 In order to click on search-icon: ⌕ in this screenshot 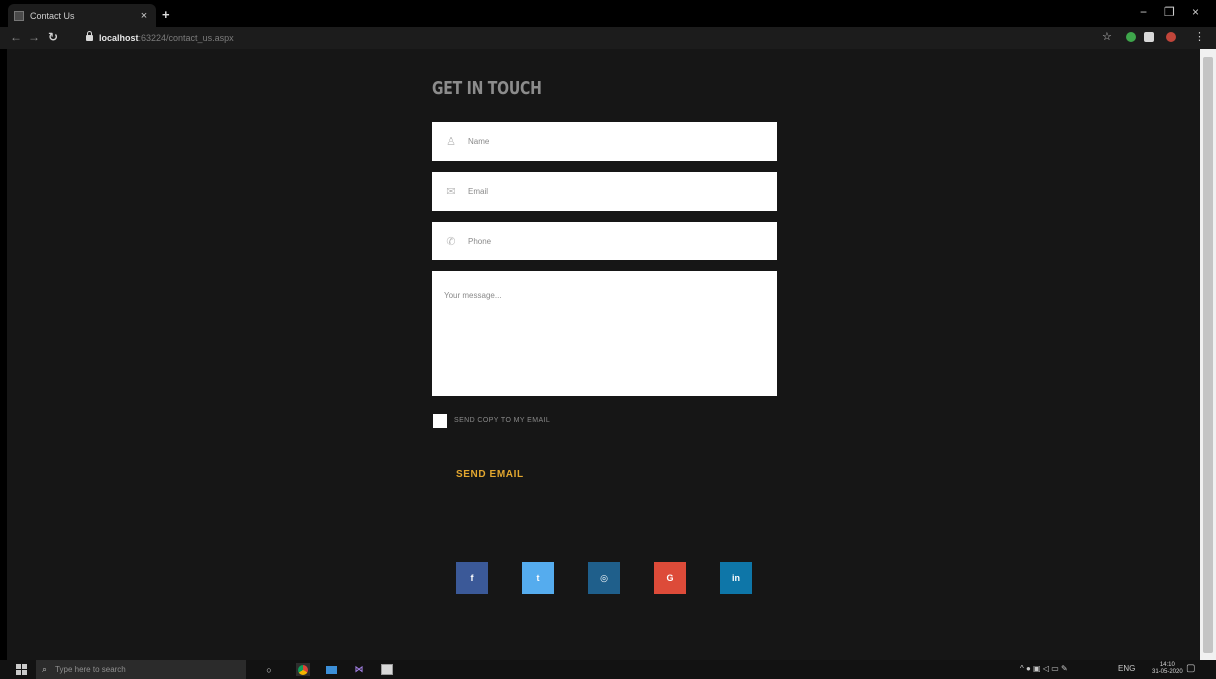, I will do `click(45, 669)`.